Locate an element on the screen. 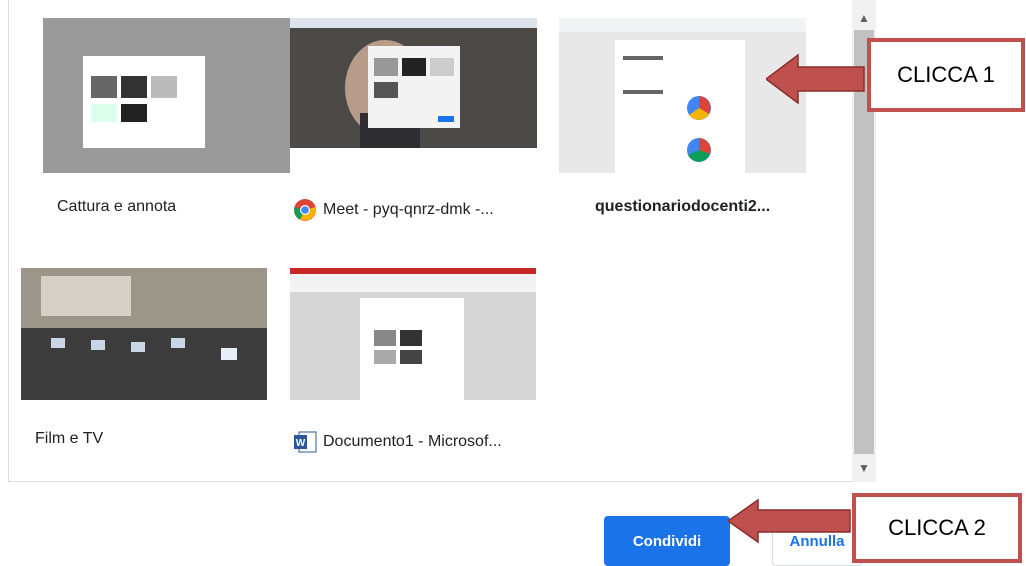 This screenshot has width=1026, height=566. share-button: Condividi is located at coordinates (667, 541).